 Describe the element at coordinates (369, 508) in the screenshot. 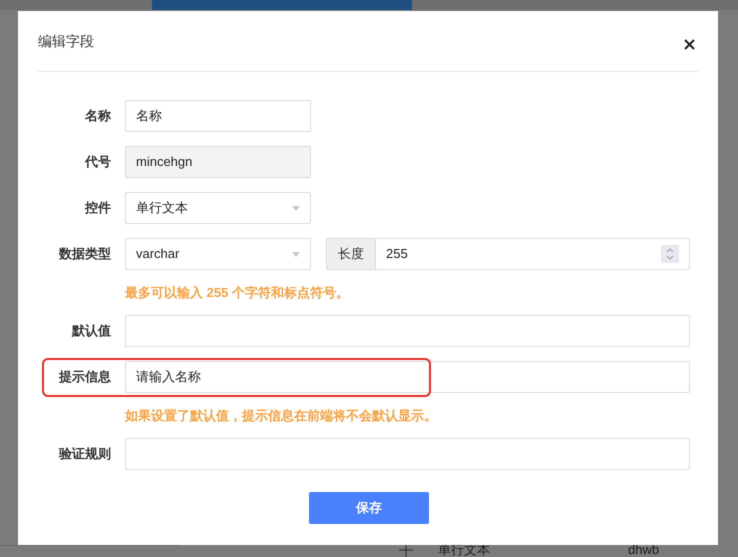

I see `save-button: 保存` at that location.